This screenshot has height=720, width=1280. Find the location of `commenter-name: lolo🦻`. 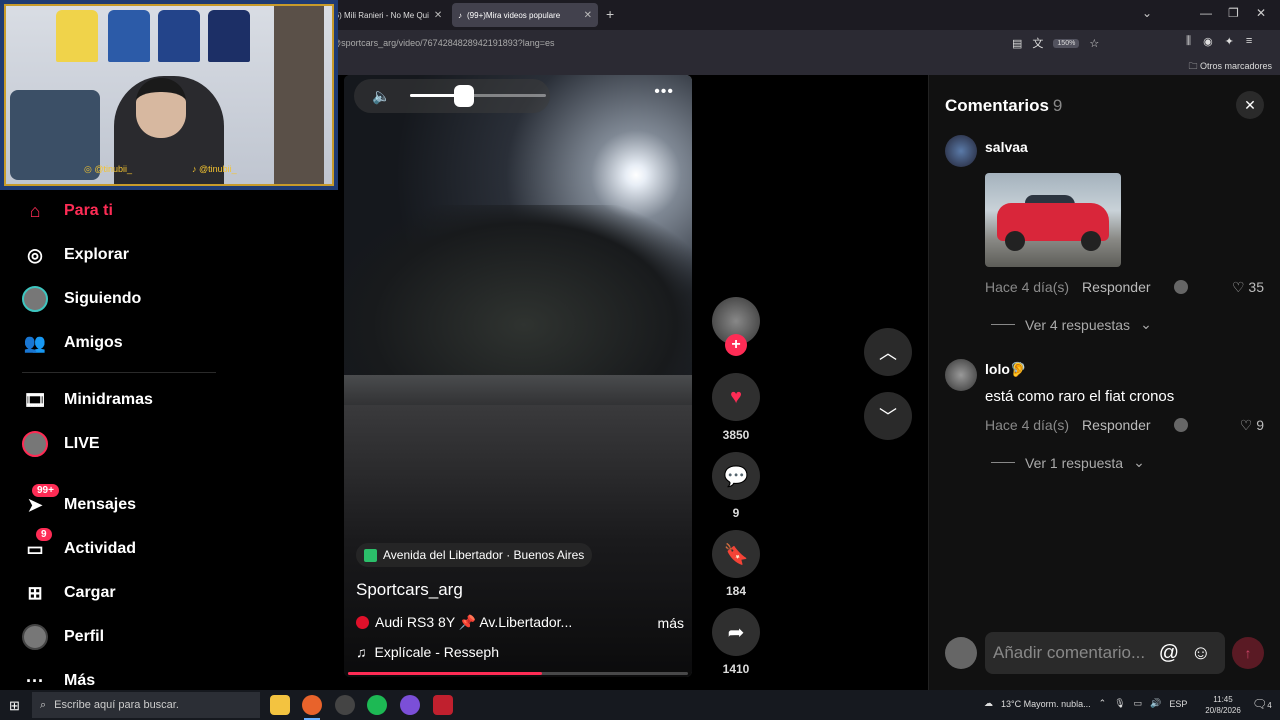

commenter-name: lolo🦻 is located at coordinates (1006, 369).